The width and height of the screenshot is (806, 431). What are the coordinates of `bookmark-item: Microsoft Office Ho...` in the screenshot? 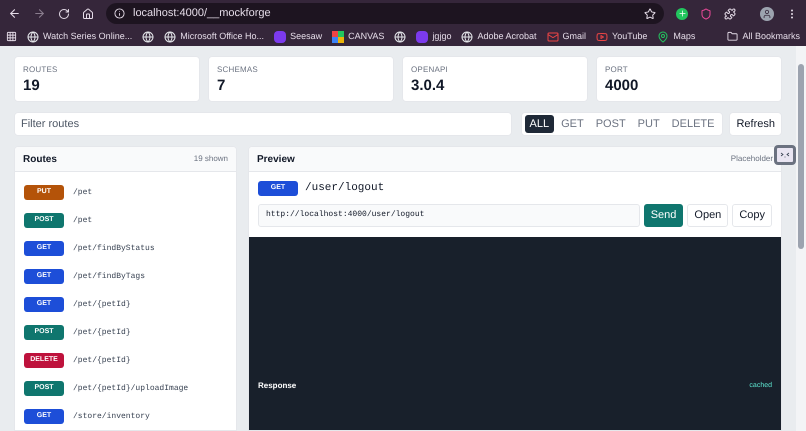 It's located at (214, 37).